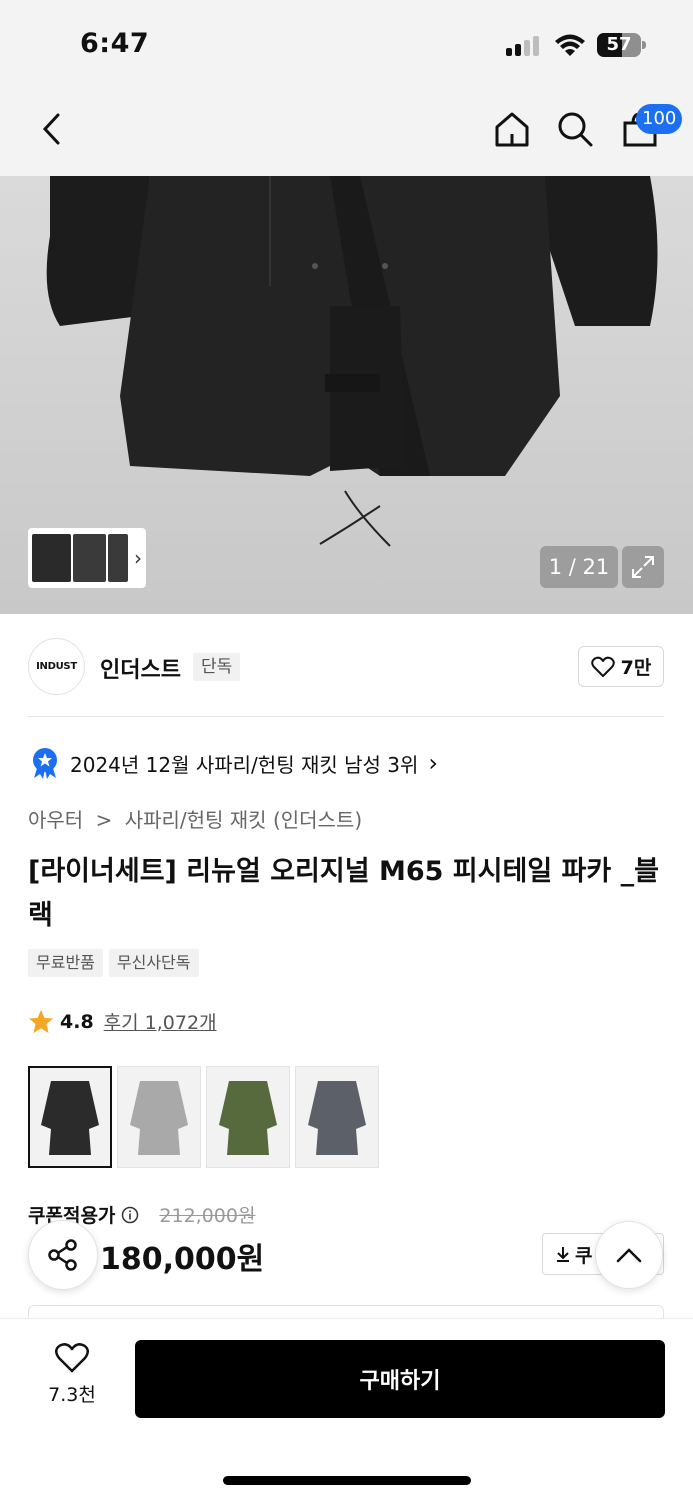 This screenshot has width=693, height=1500. I want to click on ranking-link: 2024년 12월 사파리/헌팅 재킷 남성 3위 ›, so click(234, 763).